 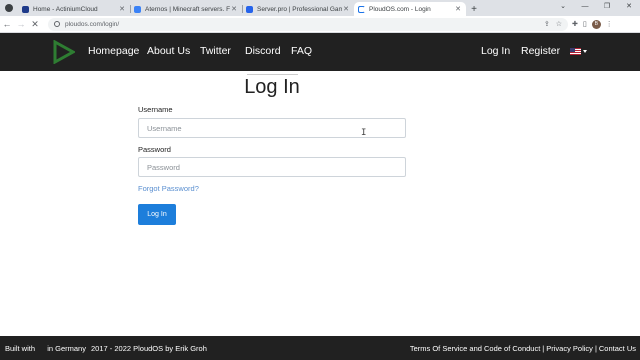 I want to click on tab-search-icon, so click(x=9, y=8).